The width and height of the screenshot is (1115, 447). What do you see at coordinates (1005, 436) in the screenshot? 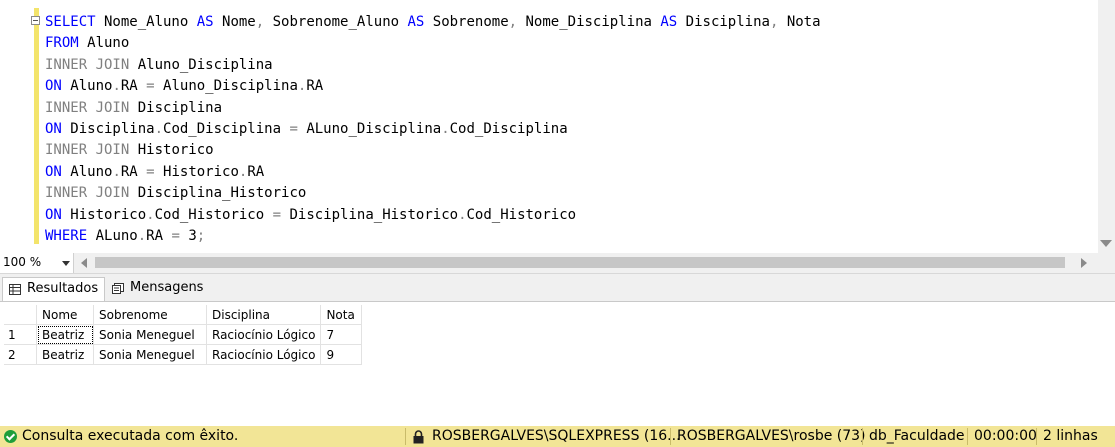
I see `status-elapsed: 00:00:00` at bounding box center [1005, 436].